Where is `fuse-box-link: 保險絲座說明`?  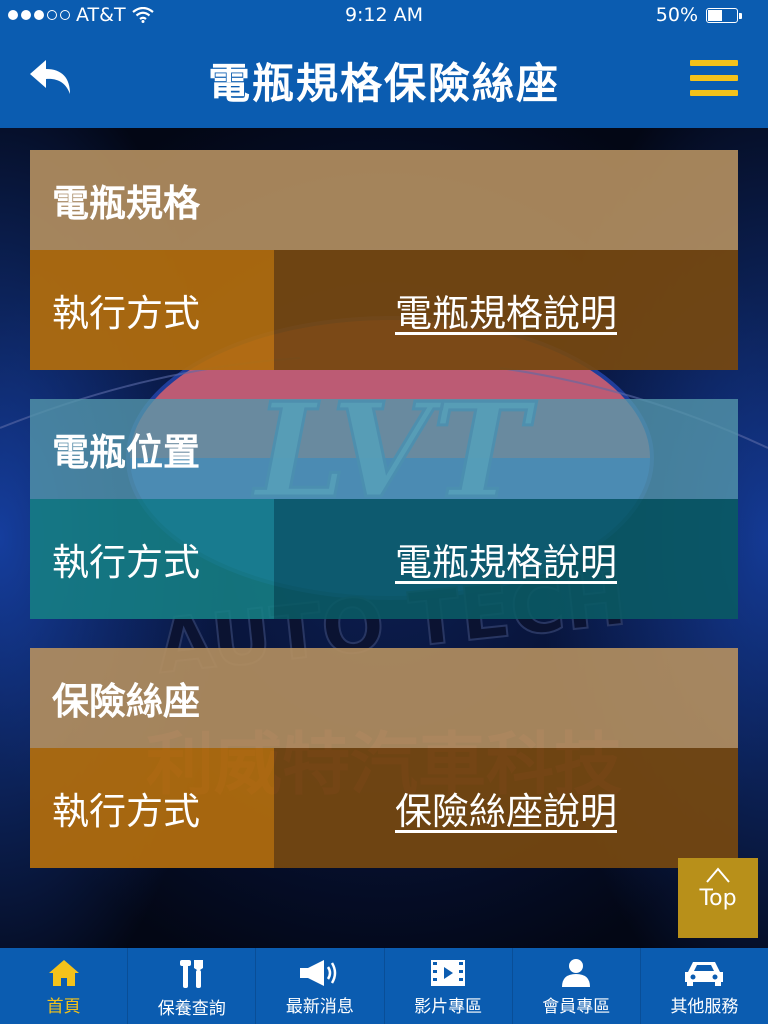 fuse-box-link: 保險絲座說明 is located at coordinates (506, 808).